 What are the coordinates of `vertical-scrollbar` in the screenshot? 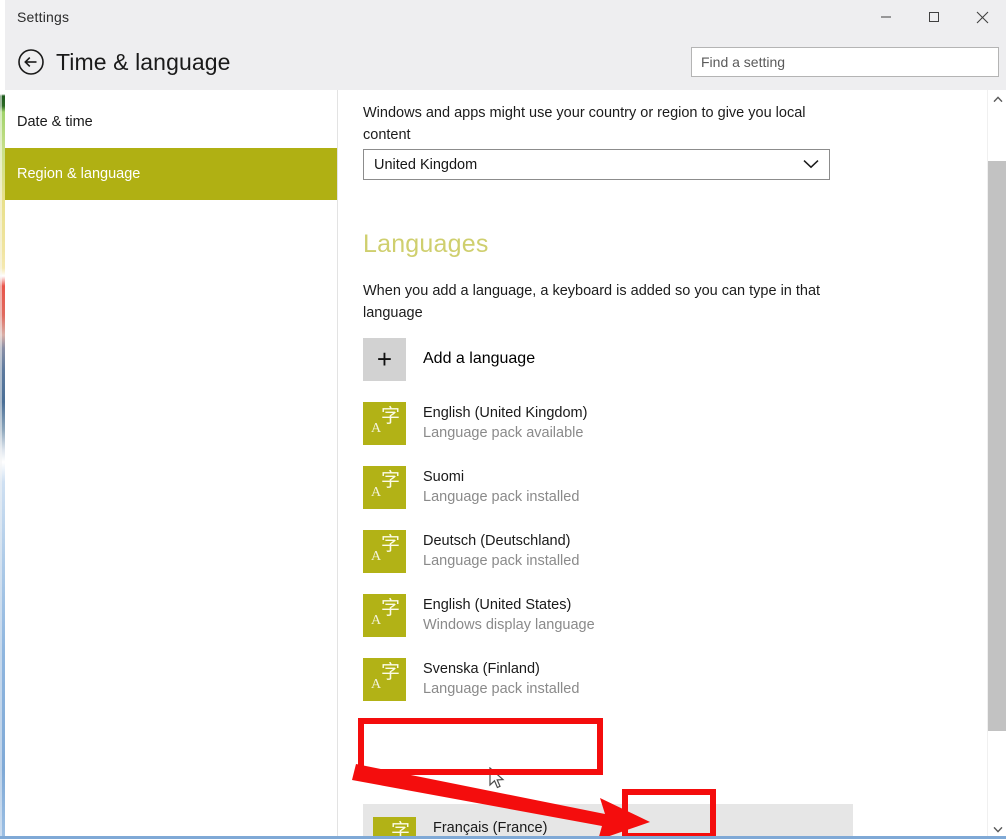 It's located at (996, 464).